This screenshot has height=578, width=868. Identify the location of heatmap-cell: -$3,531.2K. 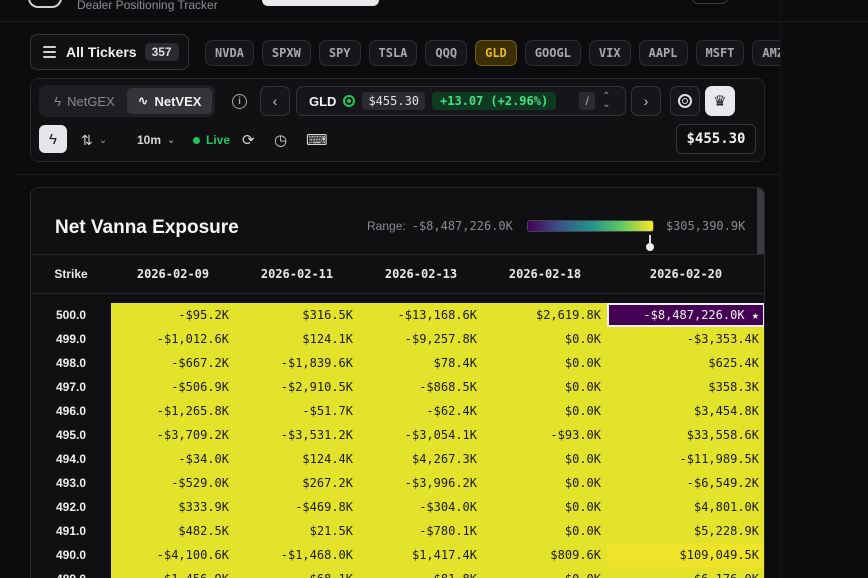
(297, 435).